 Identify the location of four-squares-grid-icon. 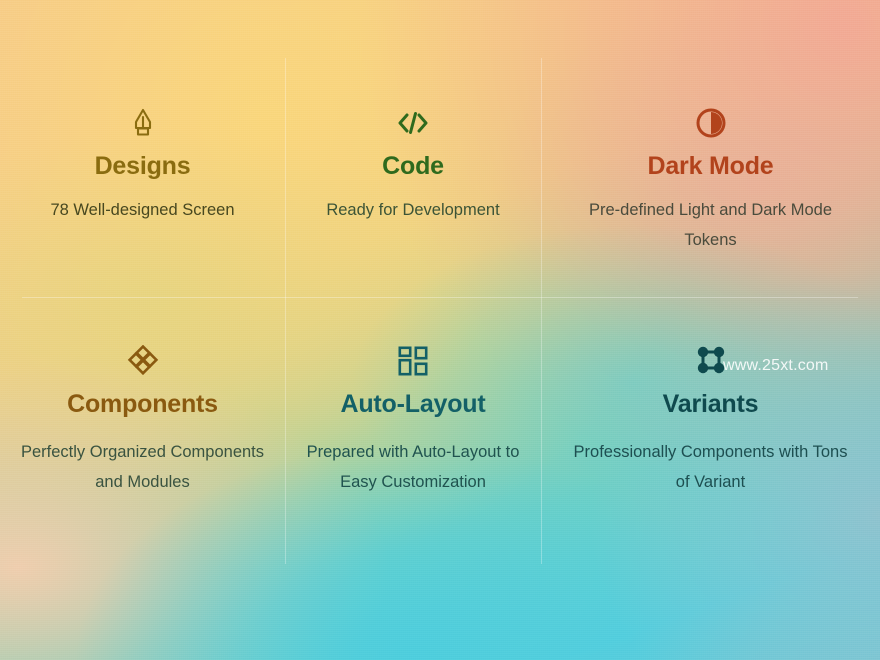
(413, 361).